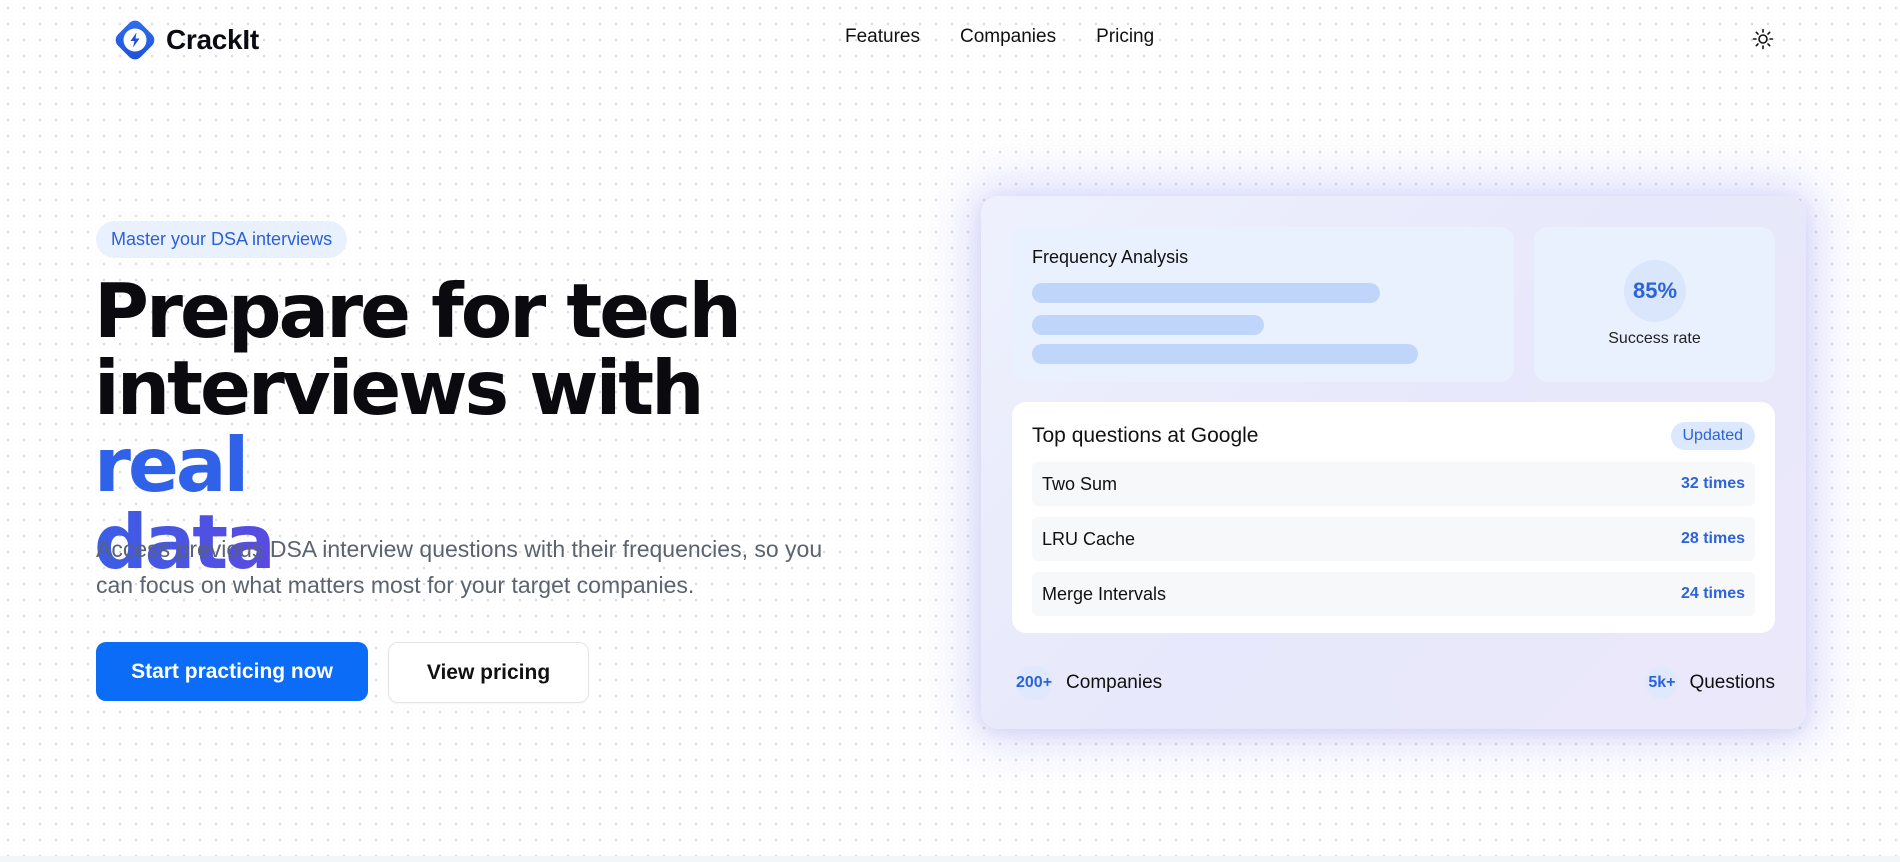 Image resolution: width=1900 pixels, height=862 pixels. What do you see at coordinates (1080, 484) in the screenshot?
I see `question-name: Two Sum` at bounding box center [1080, 484].